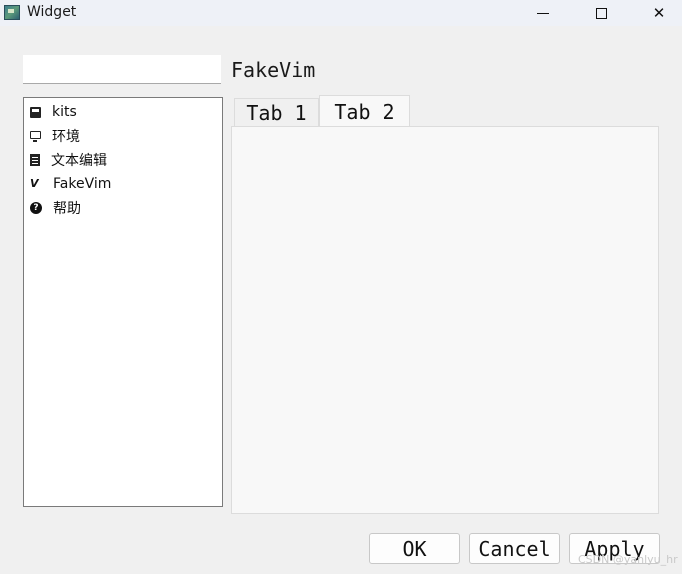  What do you see at coordinates (34, 183) in the screenshot?
I see `vim-icon: V` at bounding box center [34, 183].